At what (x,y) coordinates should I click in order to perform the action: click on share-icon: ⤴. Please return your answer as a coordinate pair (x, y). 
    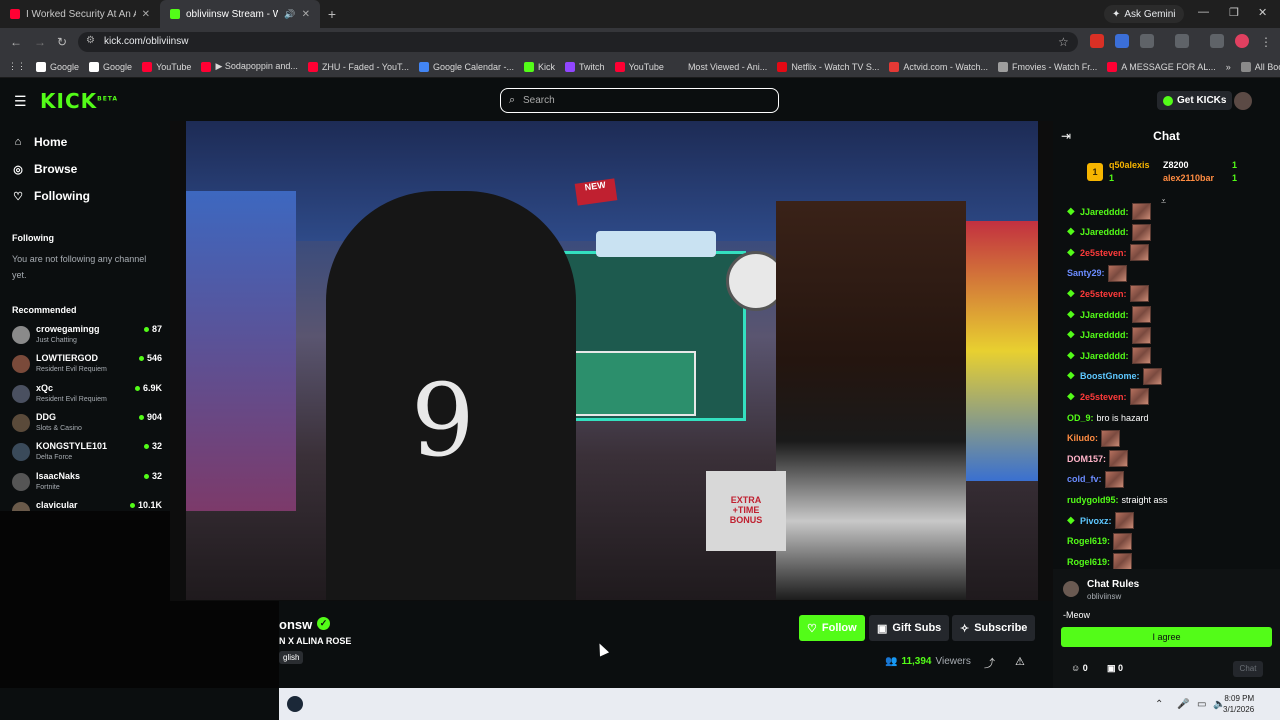
    Looking at the image, I should click on (989, 663).